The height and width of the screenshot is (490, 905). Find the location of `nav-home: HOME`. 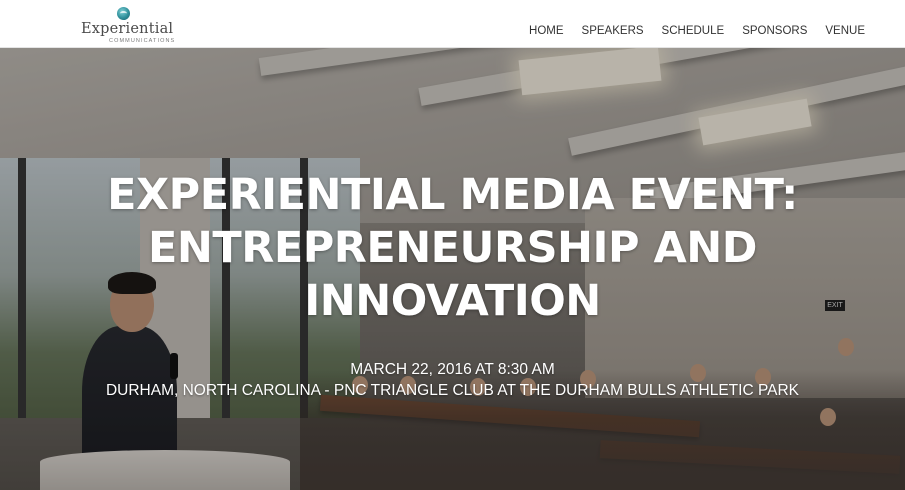

nav-home: HOME is located at coordinates (546, 31).